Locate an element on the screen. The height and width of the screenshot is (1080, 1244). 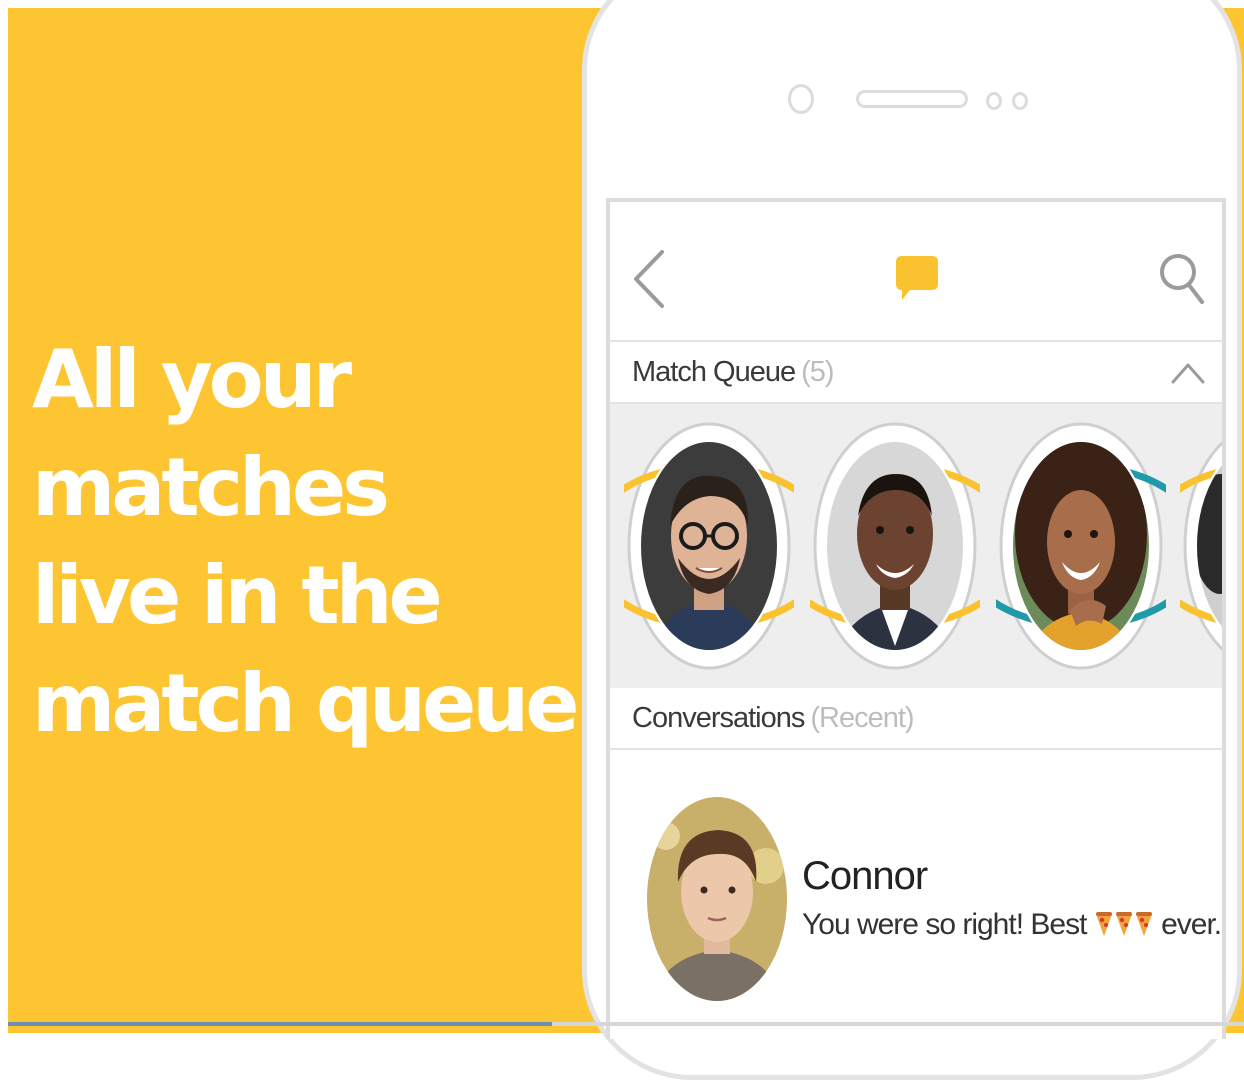
light-sensor is located at coordinates (1020, 101).